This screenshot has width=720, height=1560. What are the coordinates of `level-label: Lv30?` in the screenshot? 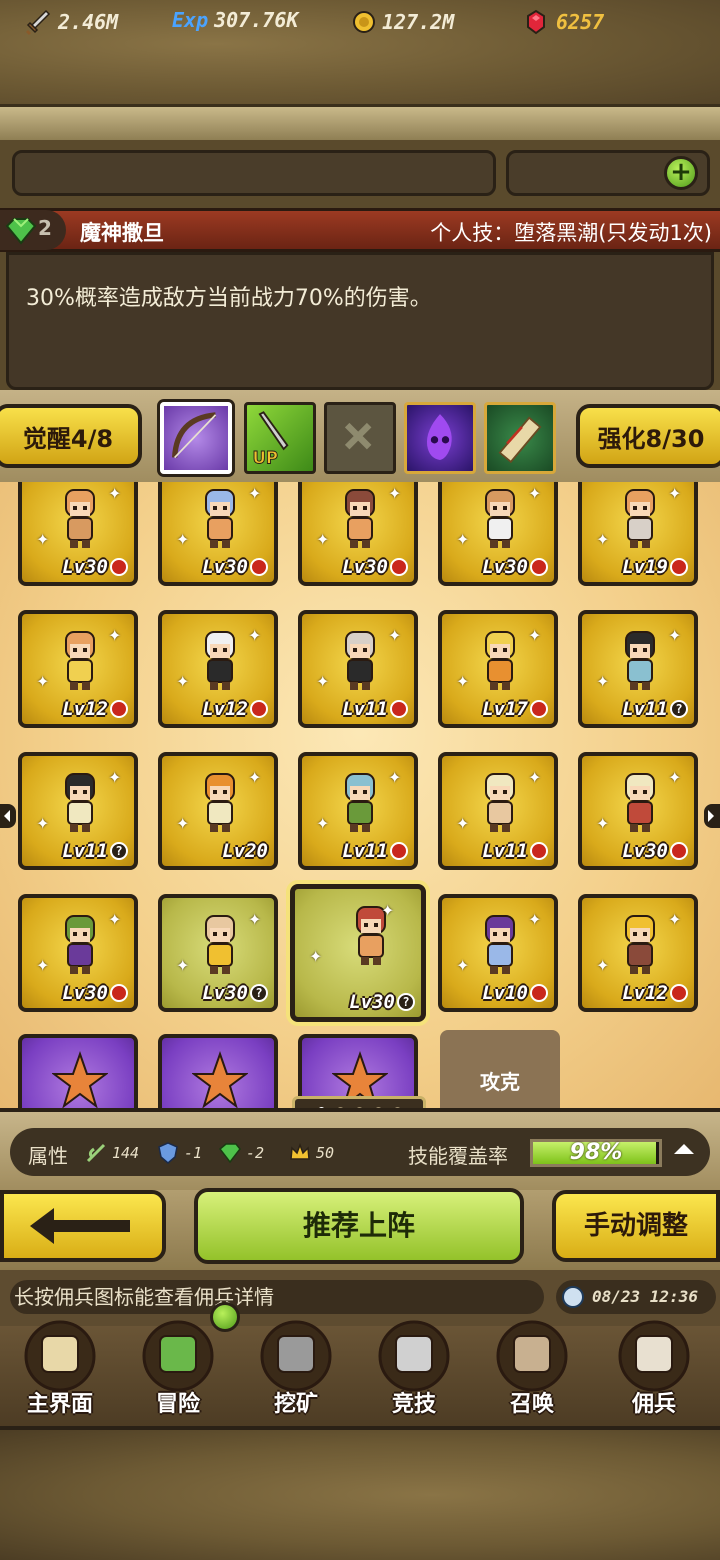 It's located at (382, 1002).